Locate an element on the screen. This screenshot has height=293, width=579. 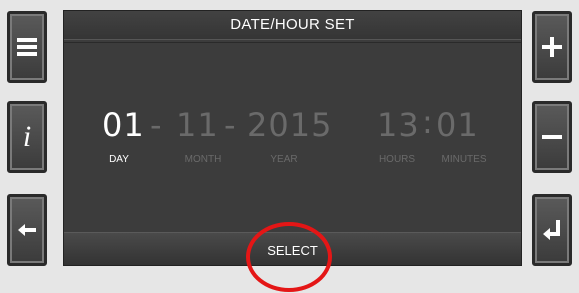
minus-icon is located at coordinates (552, 137).